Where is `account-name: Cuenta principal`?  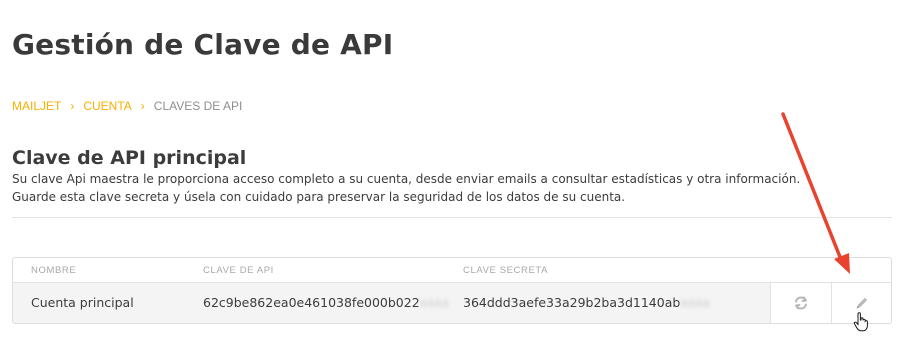
account-name: Cuenta principal is located at coordinates (82, 302).